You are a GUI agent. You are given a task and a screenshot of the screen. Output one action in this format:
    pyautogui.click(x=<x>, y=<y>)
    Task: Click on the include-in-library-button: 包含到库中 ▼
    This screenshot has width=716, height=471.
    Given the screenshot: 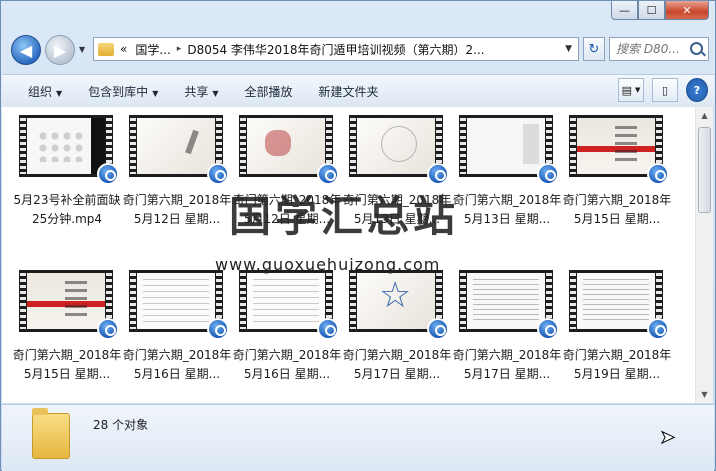 What is the action you would take?
    pyautogui.click(x=123, y=91)
    